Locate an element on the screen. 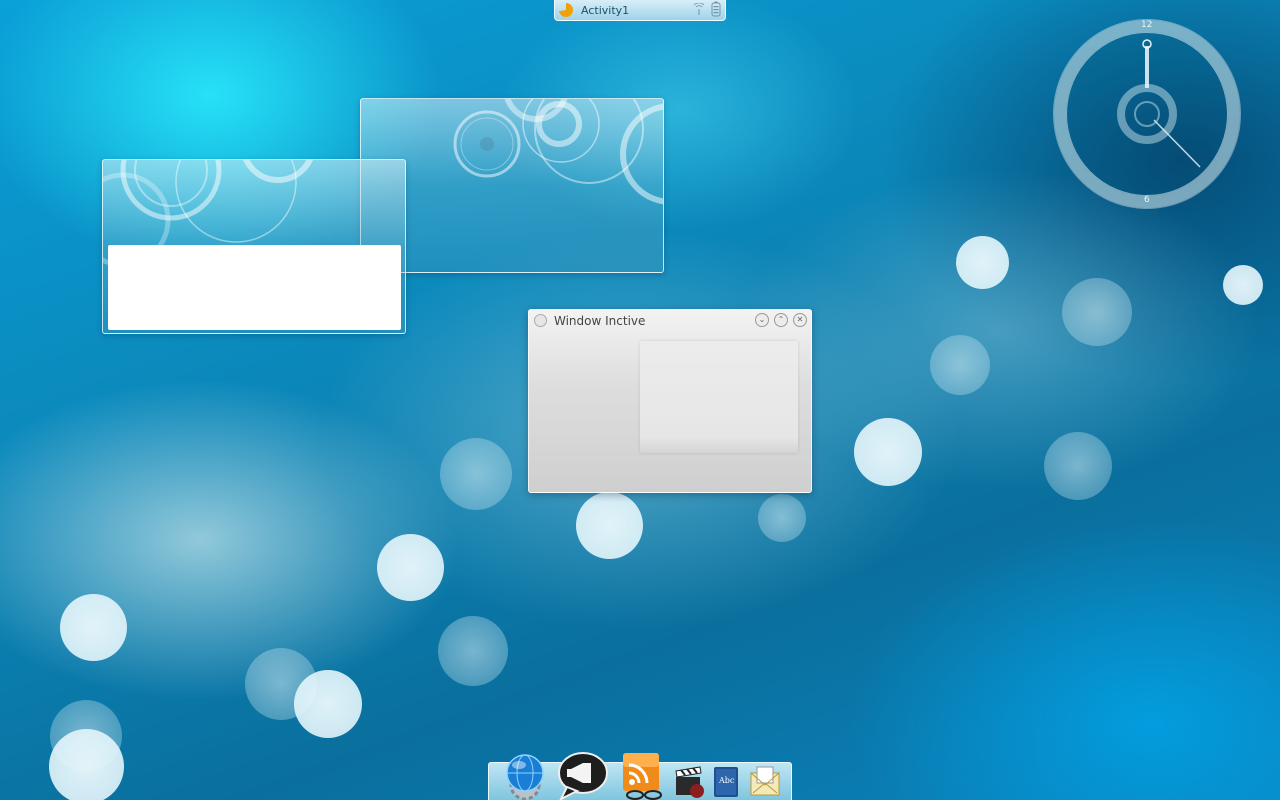  analog-clock-widget: 12 6 is located at coordinates (1147, 114).